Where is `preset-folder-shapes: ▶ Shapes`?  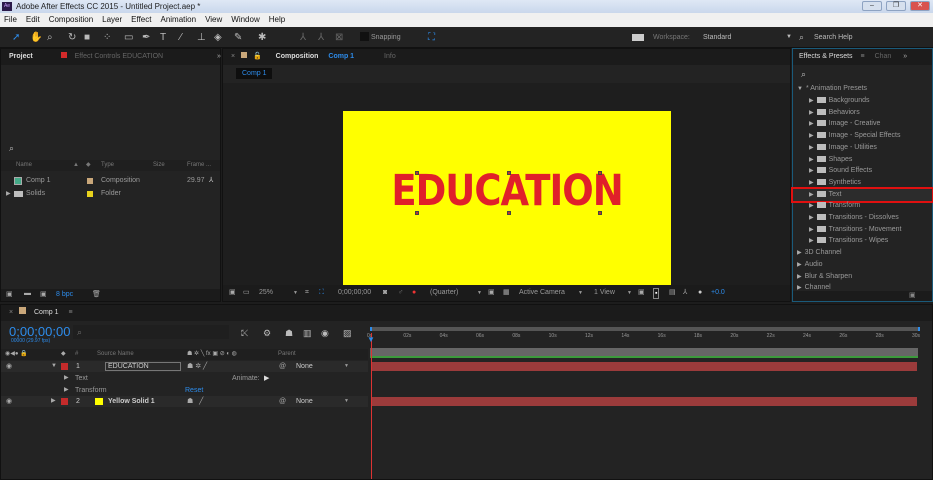 preset-folder-shapes: ▶ Shapes is located at coordinates (862, 160).